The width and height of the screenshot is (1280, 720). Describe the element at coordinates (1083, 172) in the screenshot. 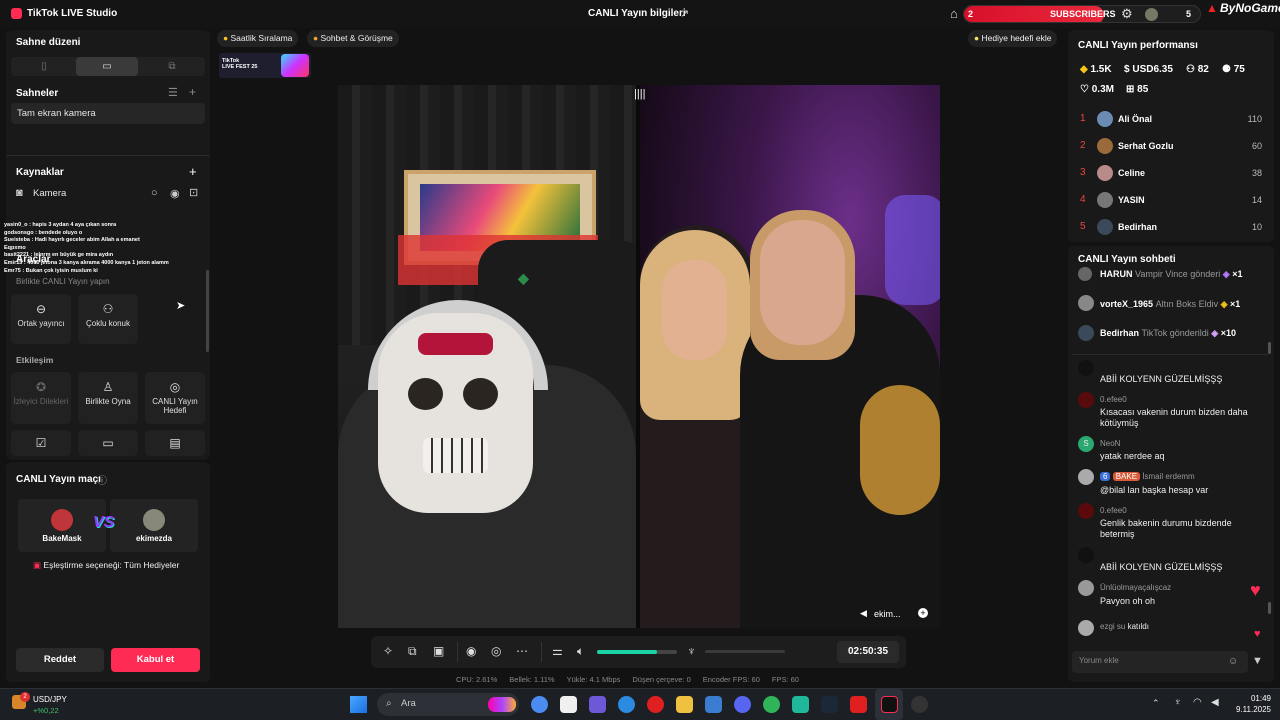

I see `rank-number: 3` at that location.